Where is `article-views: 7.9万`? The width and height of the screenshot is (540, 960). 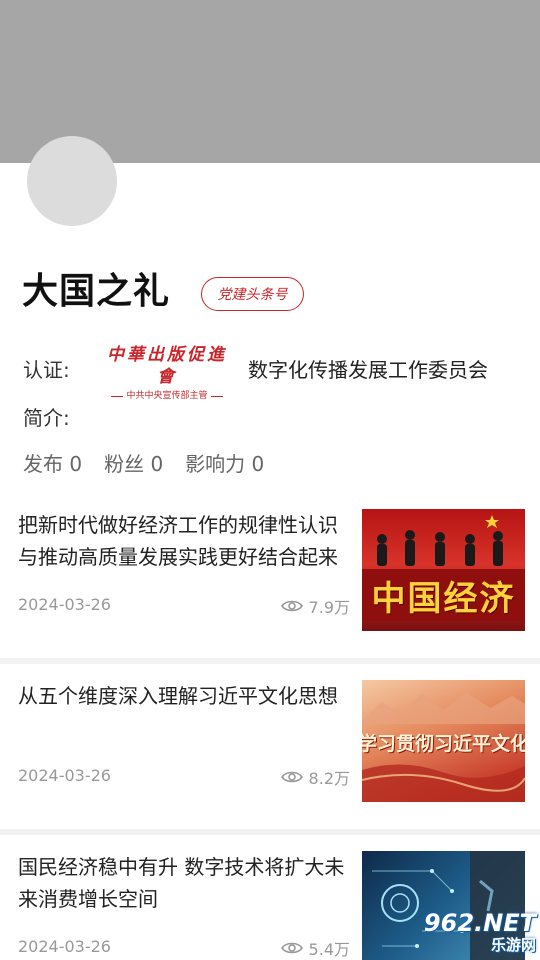
article-views: 7.9万 is located at coordinates (315, 606).